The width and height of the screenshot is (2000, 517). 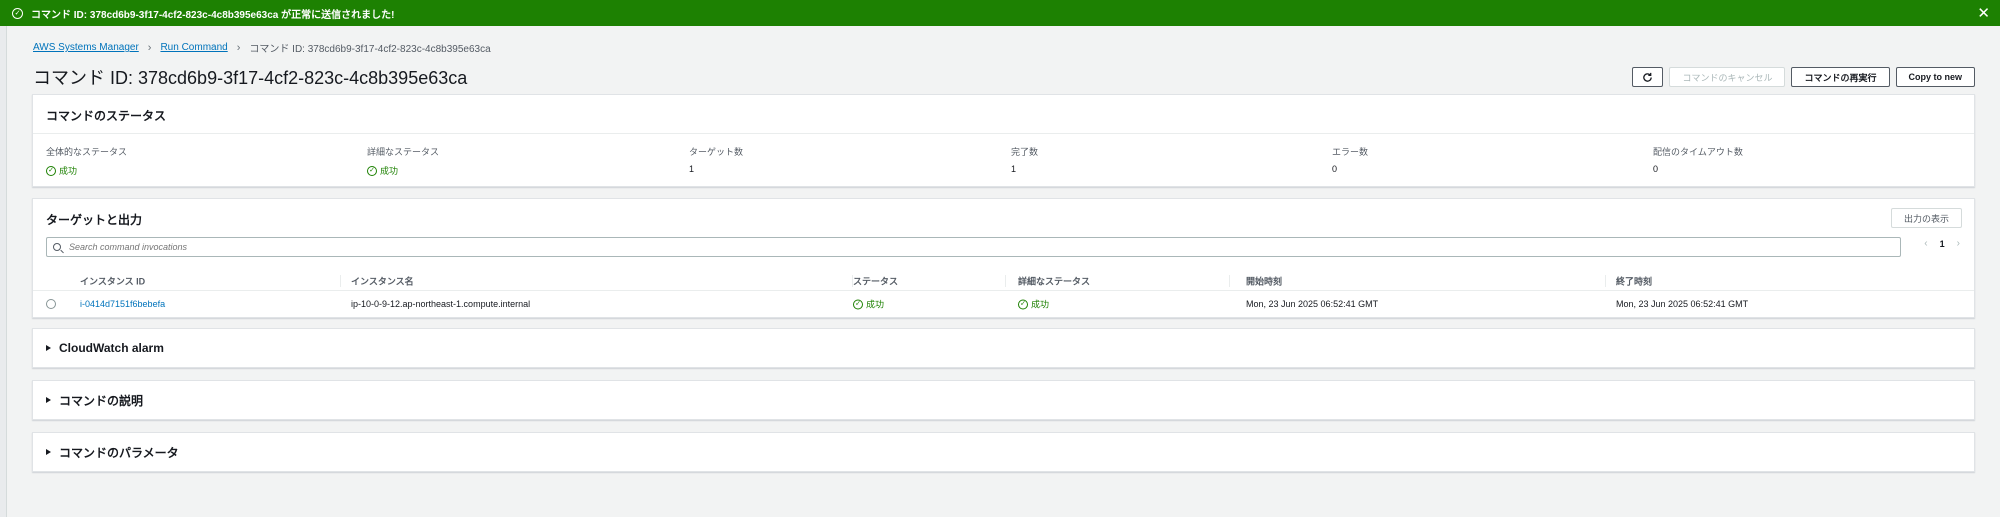 What do you see at coordinates (112, 280) in the screenshot?
I see `column-header-instance-id: インスタンス ID` at bounding box center [112, 280].